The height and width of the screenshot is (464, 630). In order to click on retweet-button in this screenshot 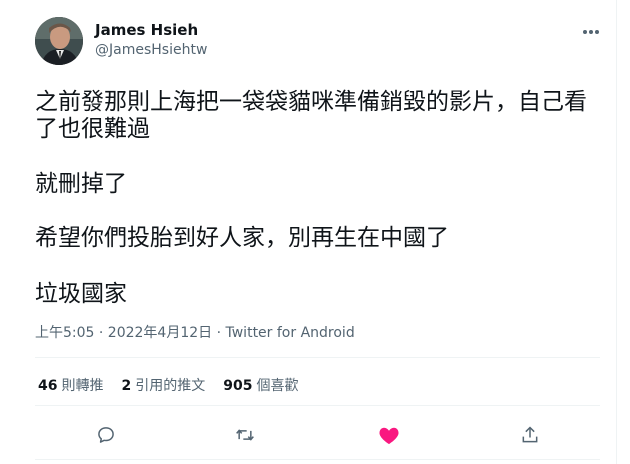, I will do `click(245, 435)`.